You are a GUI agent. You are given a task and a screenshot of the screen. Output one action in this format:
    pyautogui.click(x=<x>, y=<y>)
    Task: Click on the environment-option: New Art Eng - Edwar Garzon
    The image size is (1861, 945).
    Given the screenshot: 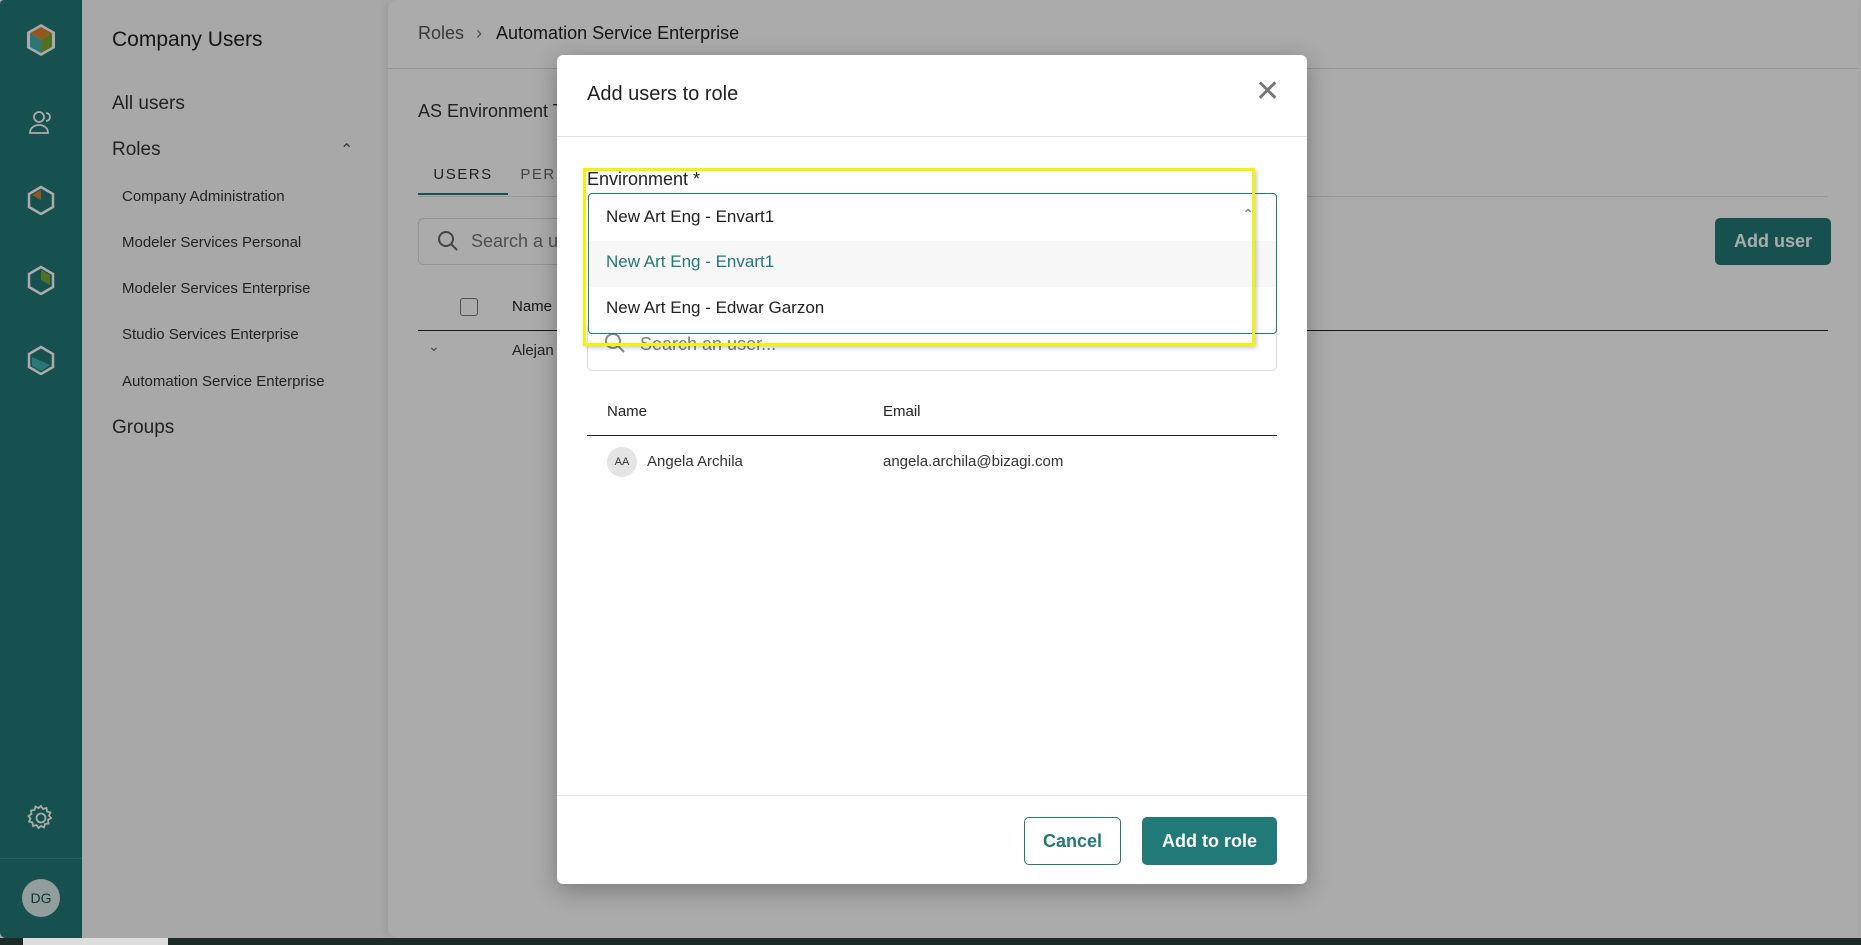 What is the action you would take?
    pyautogui.click(x=932, y=310)
    